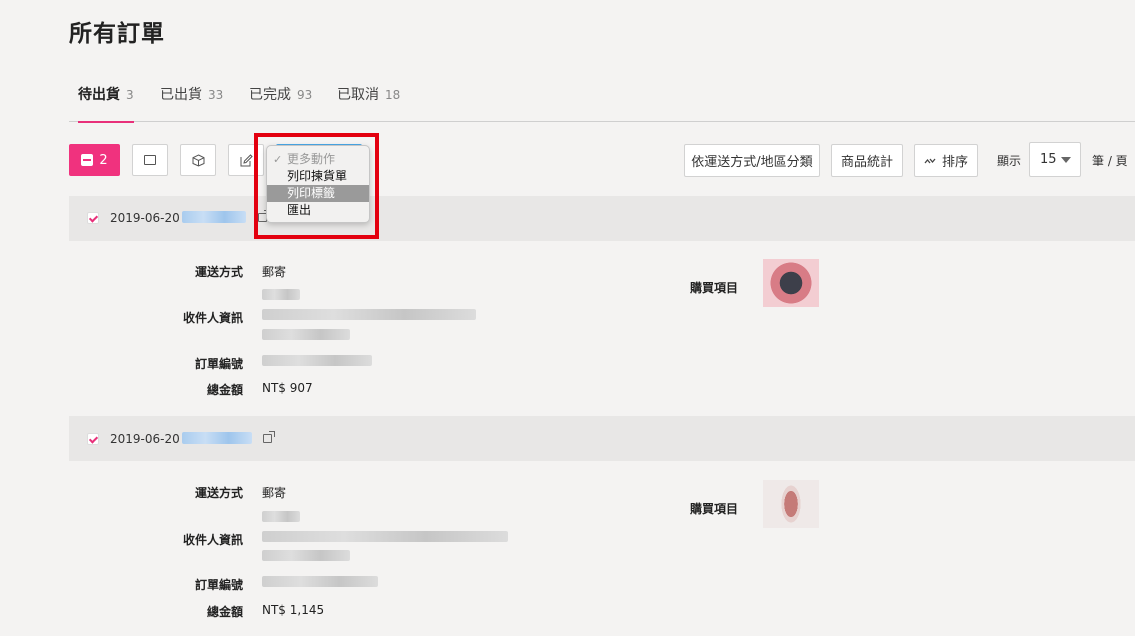  What do you see at coordinates (1048, 159) in the screenshot?
I see `per-page-value: 15` at bounding box center [1048, 159].